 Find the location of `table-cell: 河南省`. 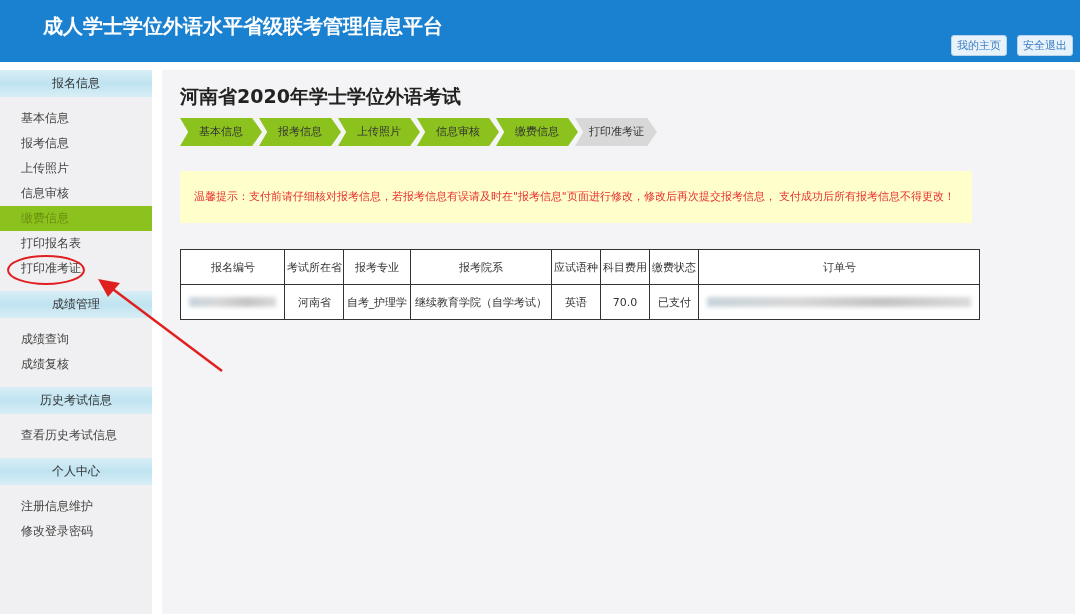

table-cell: 河南省 is located at coordinates (314, 302).